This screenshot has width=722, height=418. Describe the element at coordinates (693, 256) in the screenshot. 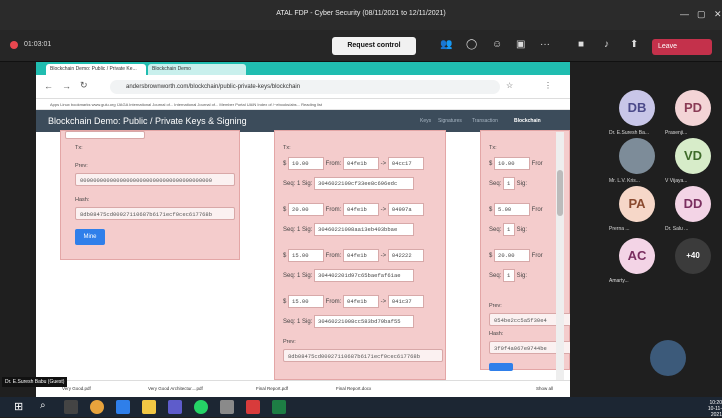

I see `participant-avatar: +40` at that location.